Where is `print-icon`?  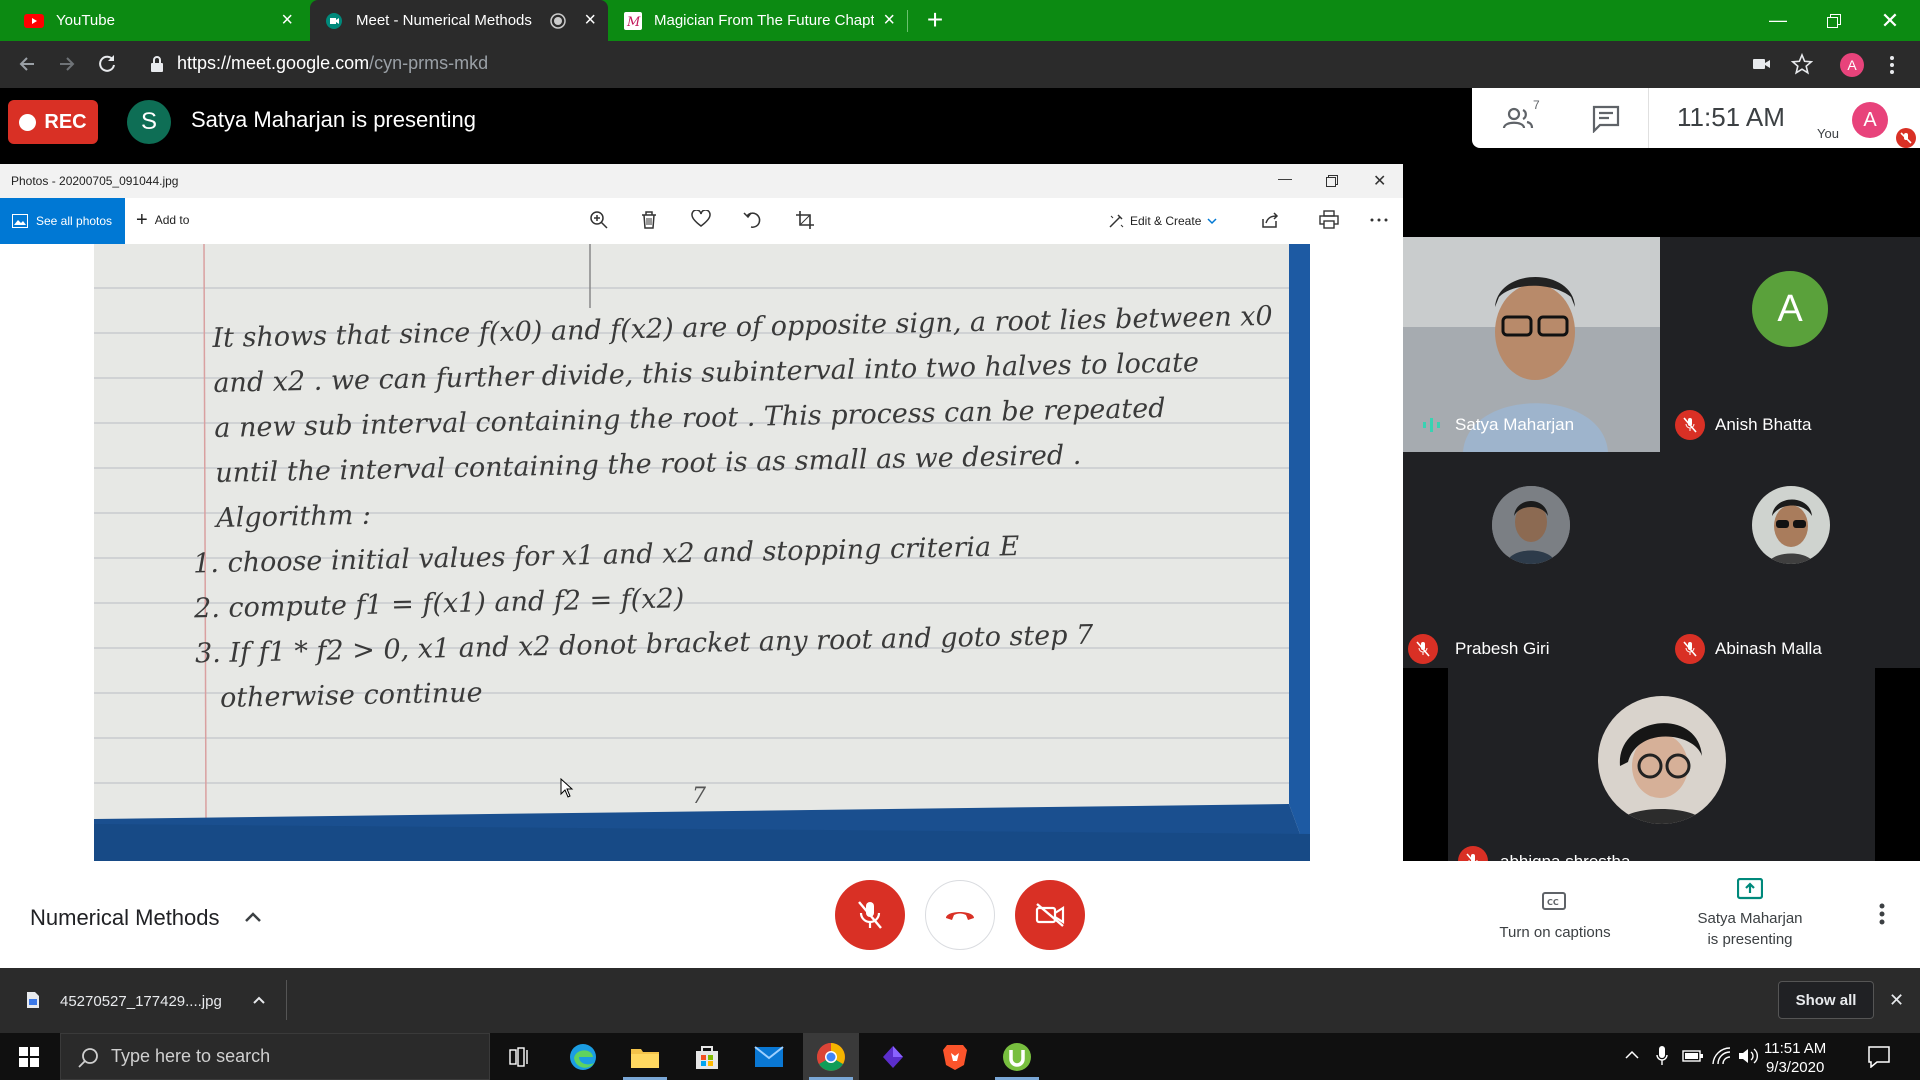 print-icon is located at coordinates (1329, 220).